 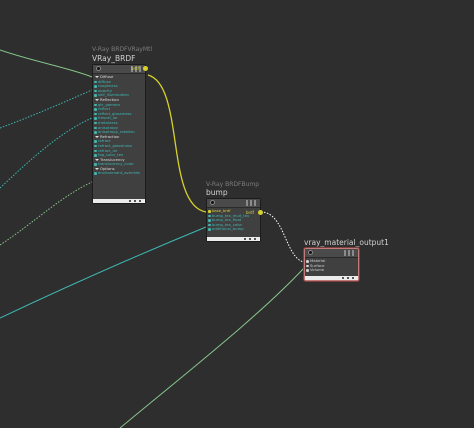 I want to click on wire-brdf-to-bump, so click(x=177, y=143).